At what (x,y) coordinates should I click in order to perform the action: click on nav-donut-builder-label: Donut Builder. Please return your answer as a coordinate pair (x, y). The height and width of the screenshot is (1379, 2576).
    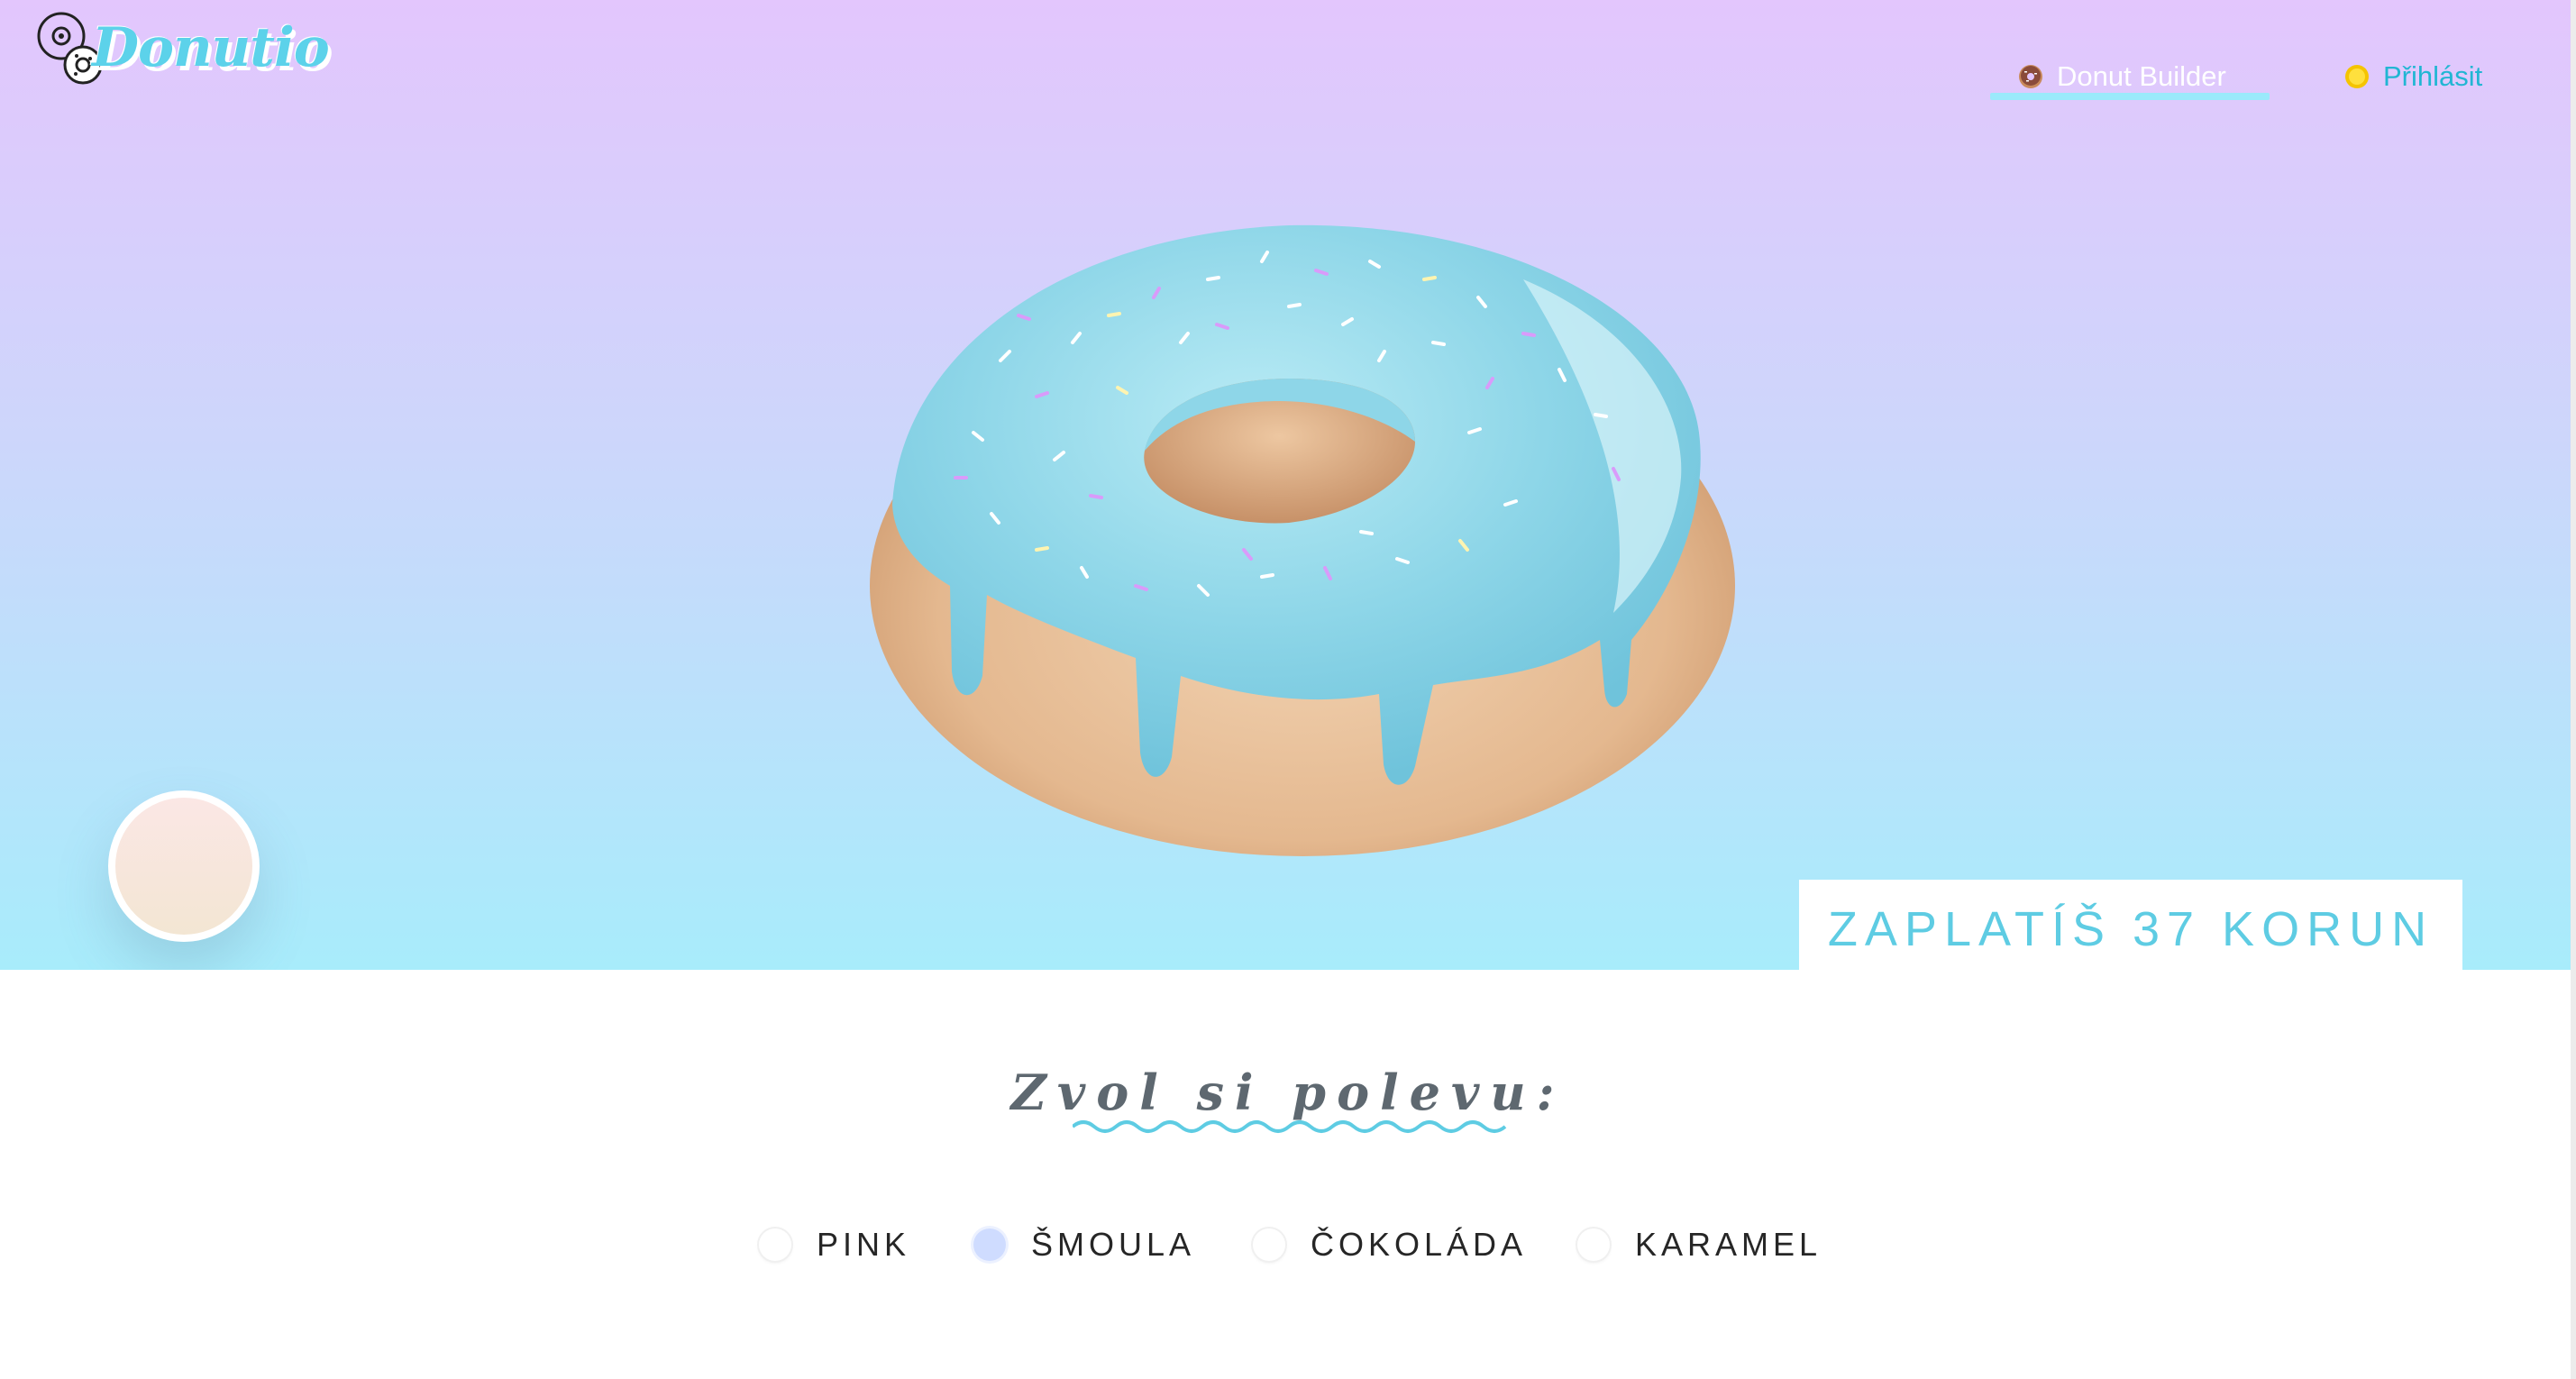
    Looking at the image, I should click on (2141, 76).